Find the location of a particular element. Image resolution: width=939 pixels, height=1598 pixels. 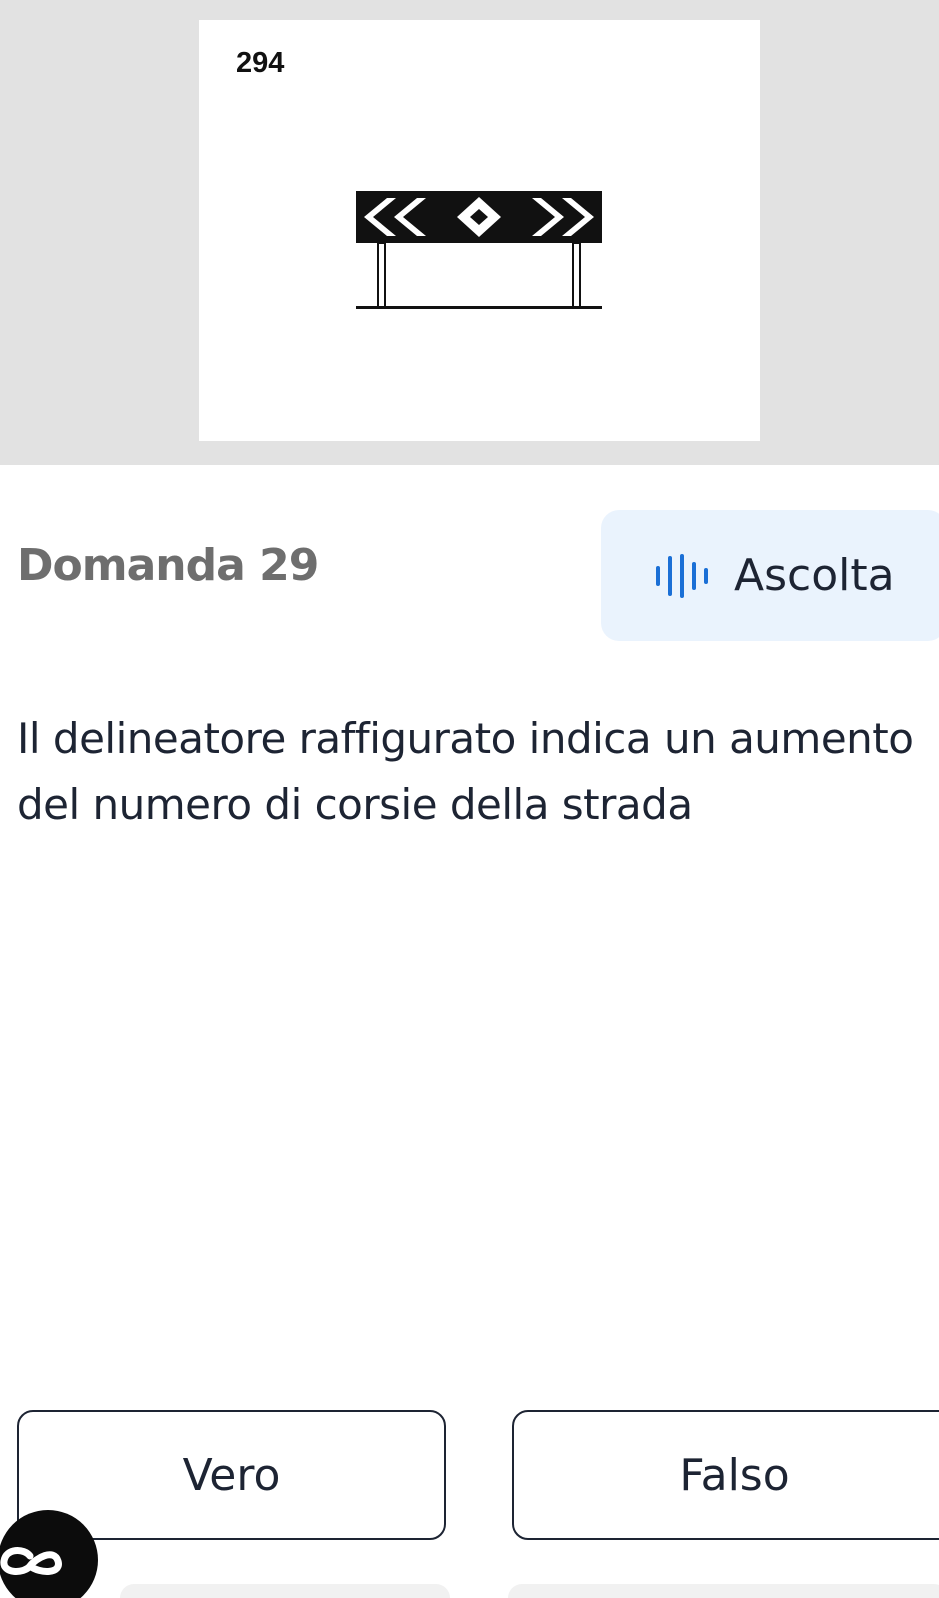

listen-button: Ascolta is located at coordinates (770, 575).